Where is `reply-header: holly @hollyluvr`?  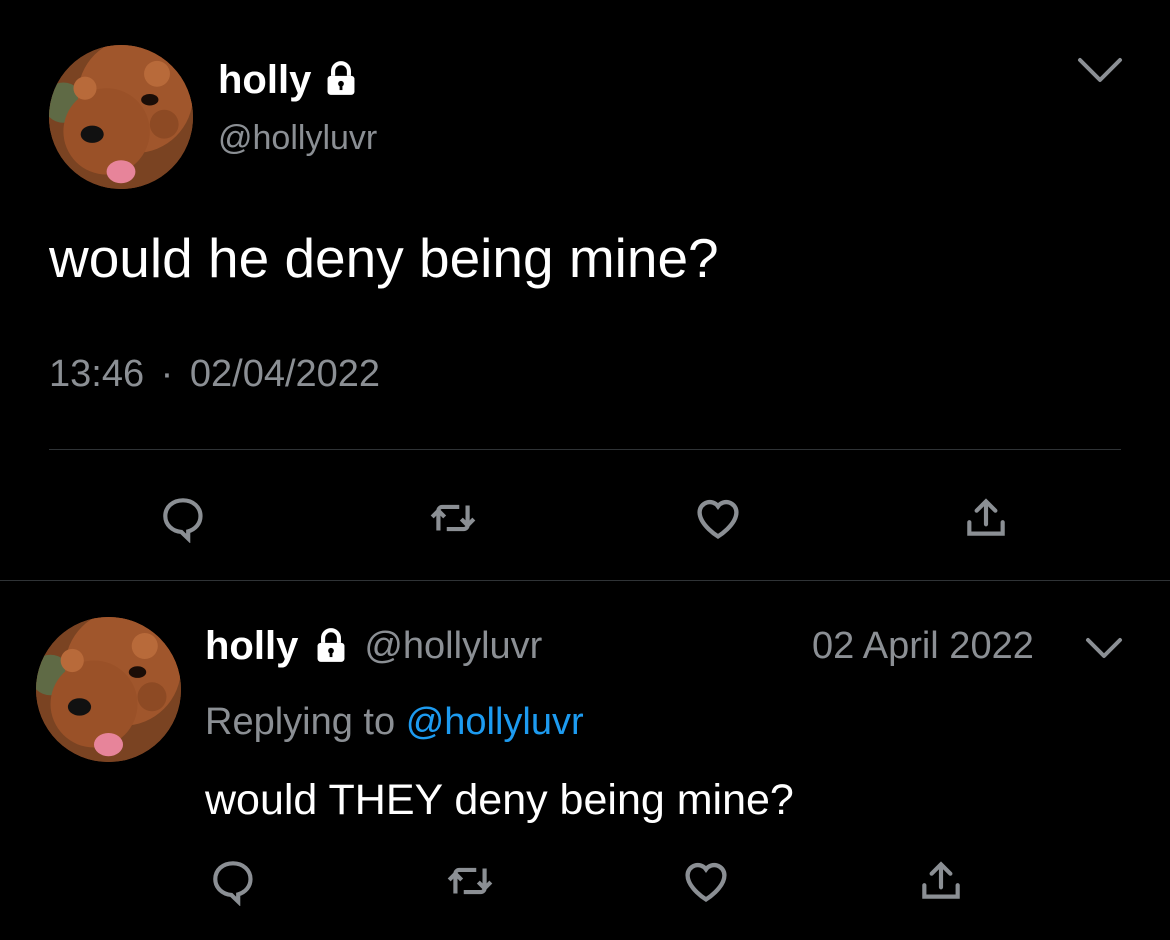
reply-header: holly @hollyluvr is located at coordinates (373, 646).